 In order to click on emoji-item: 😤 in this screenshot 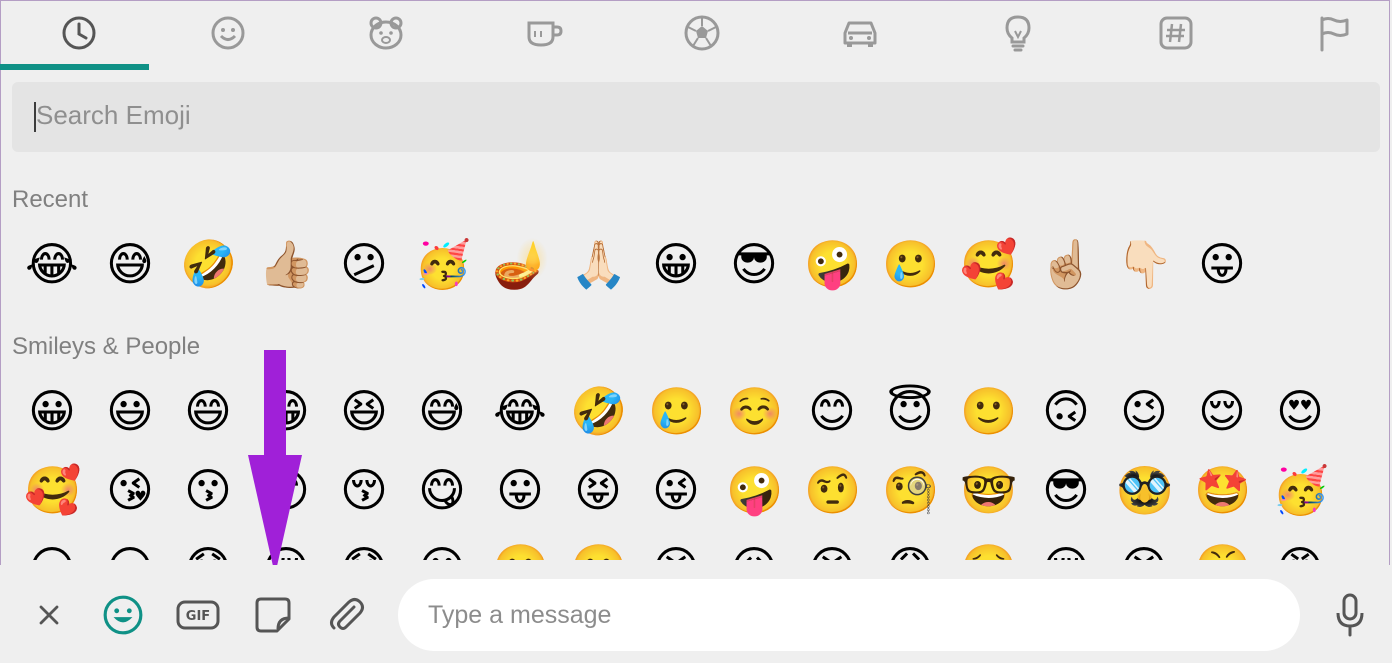, I will do `click(1222, 550)`.